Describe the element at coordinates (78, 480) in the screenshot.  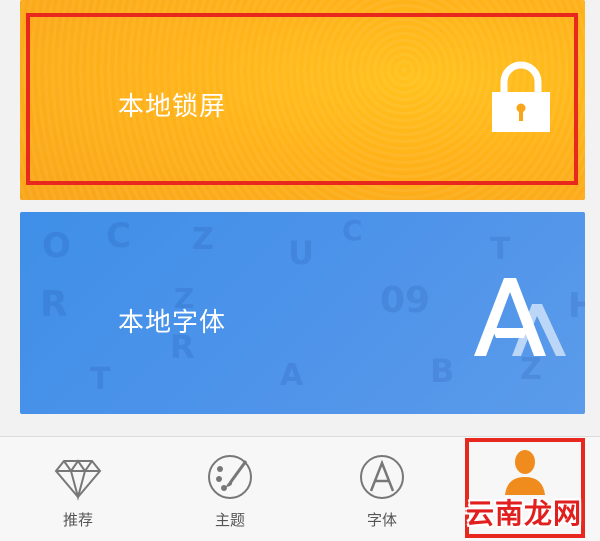
I see `diamond-icon` at that location.